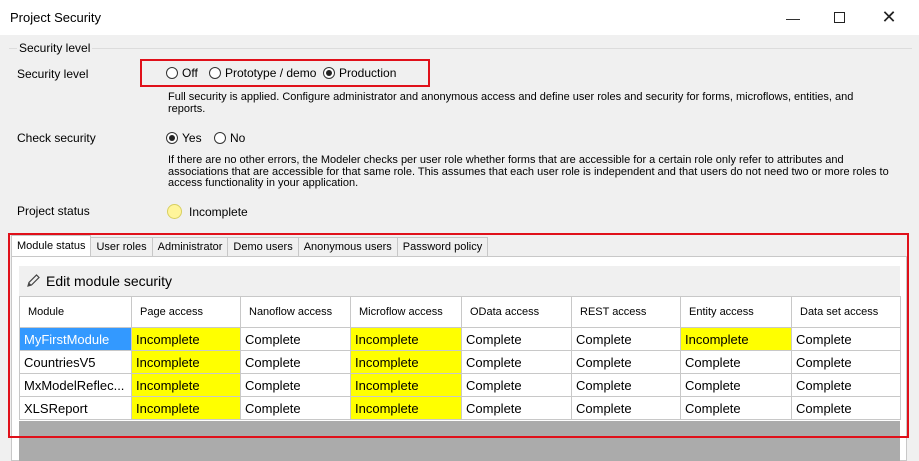 The width and height of the screenshot is (919, 461). I want to click on security-level-label: Security level, so click(53, 74).